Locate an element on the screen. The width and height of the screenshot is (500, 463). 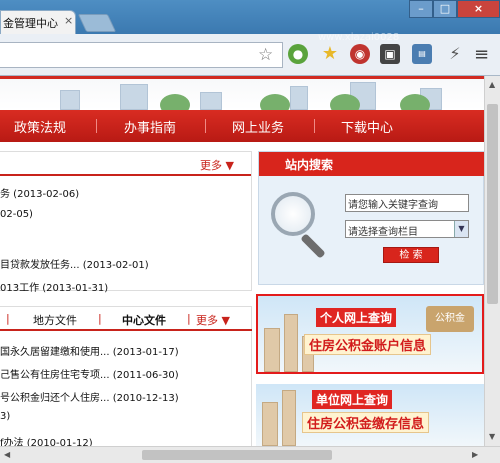
news-item: 务 (2013-02-06) is located at coordinates (39, 192).